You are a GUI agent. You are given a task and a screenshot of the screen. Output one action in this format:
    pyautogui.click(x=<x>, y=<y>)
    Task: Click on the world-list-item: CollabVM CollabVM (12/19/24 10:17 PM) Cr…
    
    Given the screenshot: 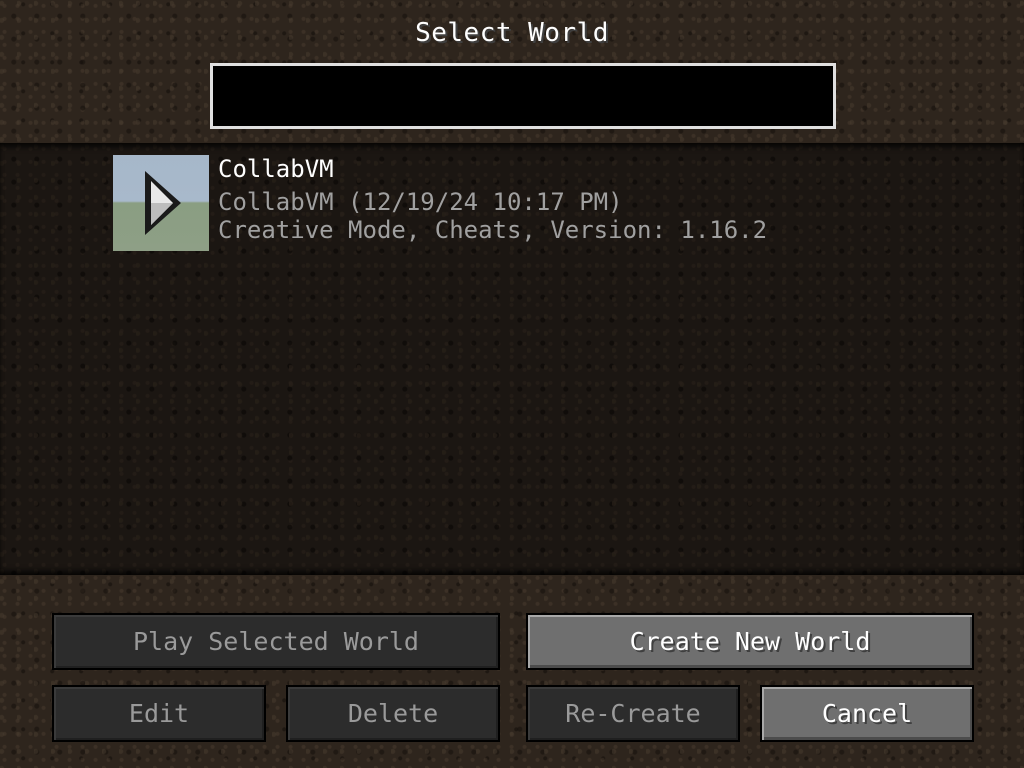 What is the action you would take?
    pyautogui.click(x=463, y=203)
    